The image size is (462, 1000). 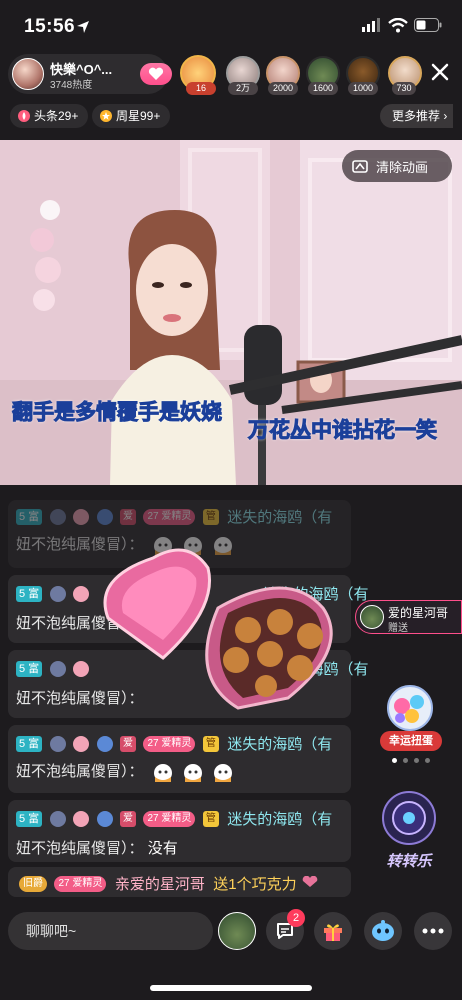 What do you see at coordinates (110, 931) in the screenshot?
I see `chat-input: 聊聊吧~` at bounding box center [110, 931].